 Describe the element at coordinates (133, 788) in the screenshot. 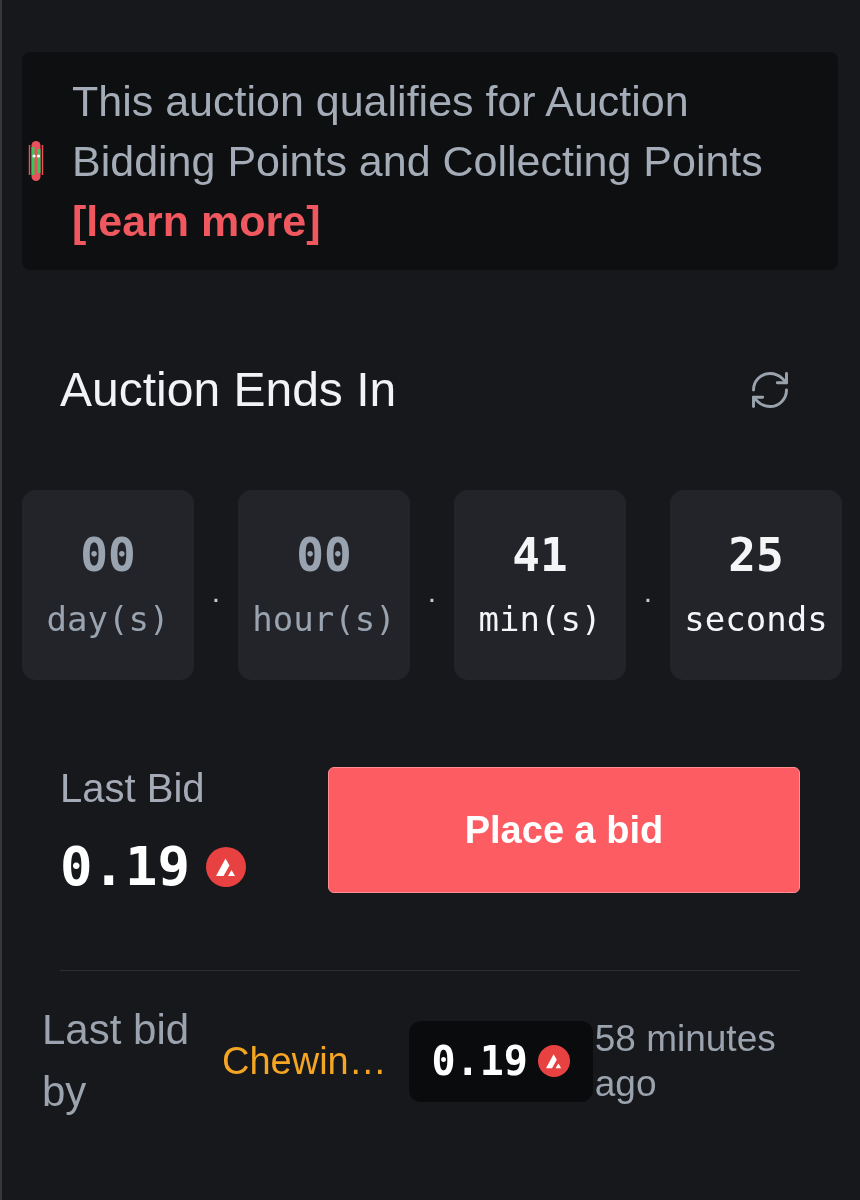

I see `last-bid-label: Last Bid` at that location.